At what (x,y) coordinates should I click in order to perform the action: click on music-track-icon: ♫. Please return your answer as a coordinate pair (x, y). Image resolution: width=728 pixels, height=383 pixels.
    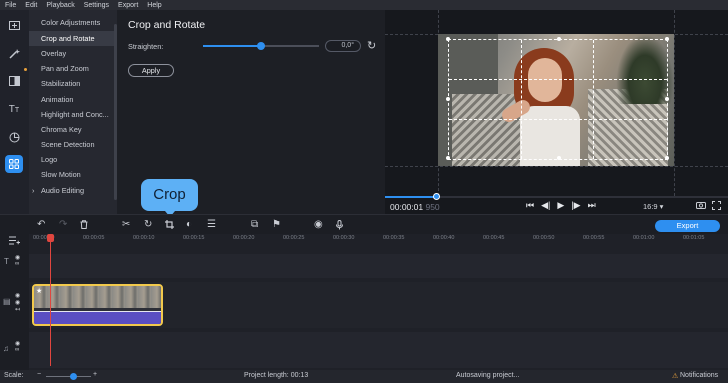
    Looking at the image, I should click on (6, 348).